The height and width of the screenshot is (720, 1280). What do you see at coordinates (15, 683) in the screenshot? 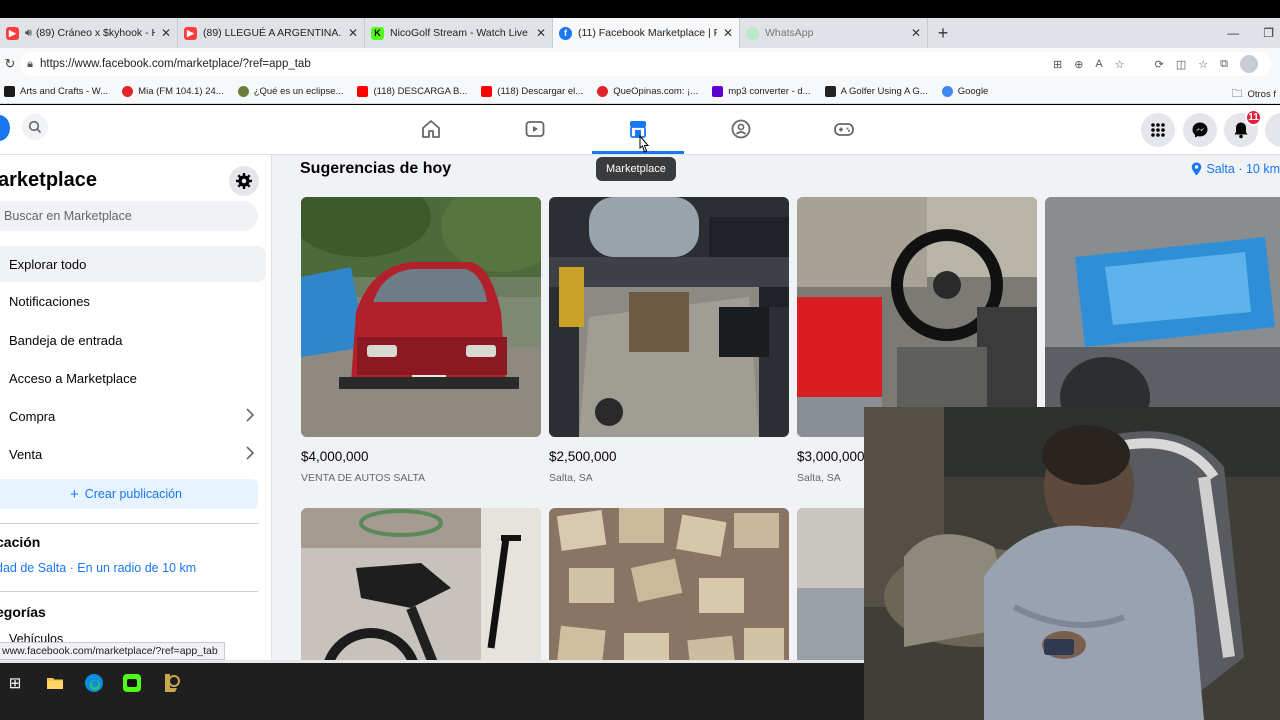
I see `task-view-icon: ⊞` at bounding box center [15, 683].